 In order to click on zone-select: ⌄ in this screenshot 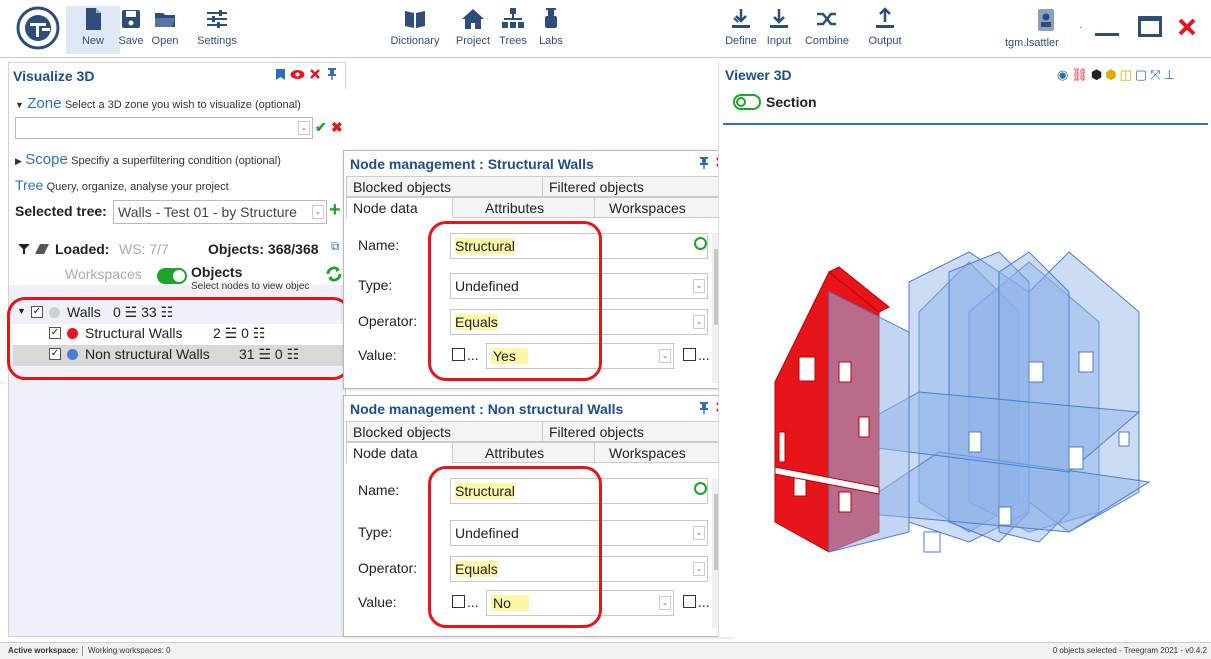, I will do `click(164, 128)`.